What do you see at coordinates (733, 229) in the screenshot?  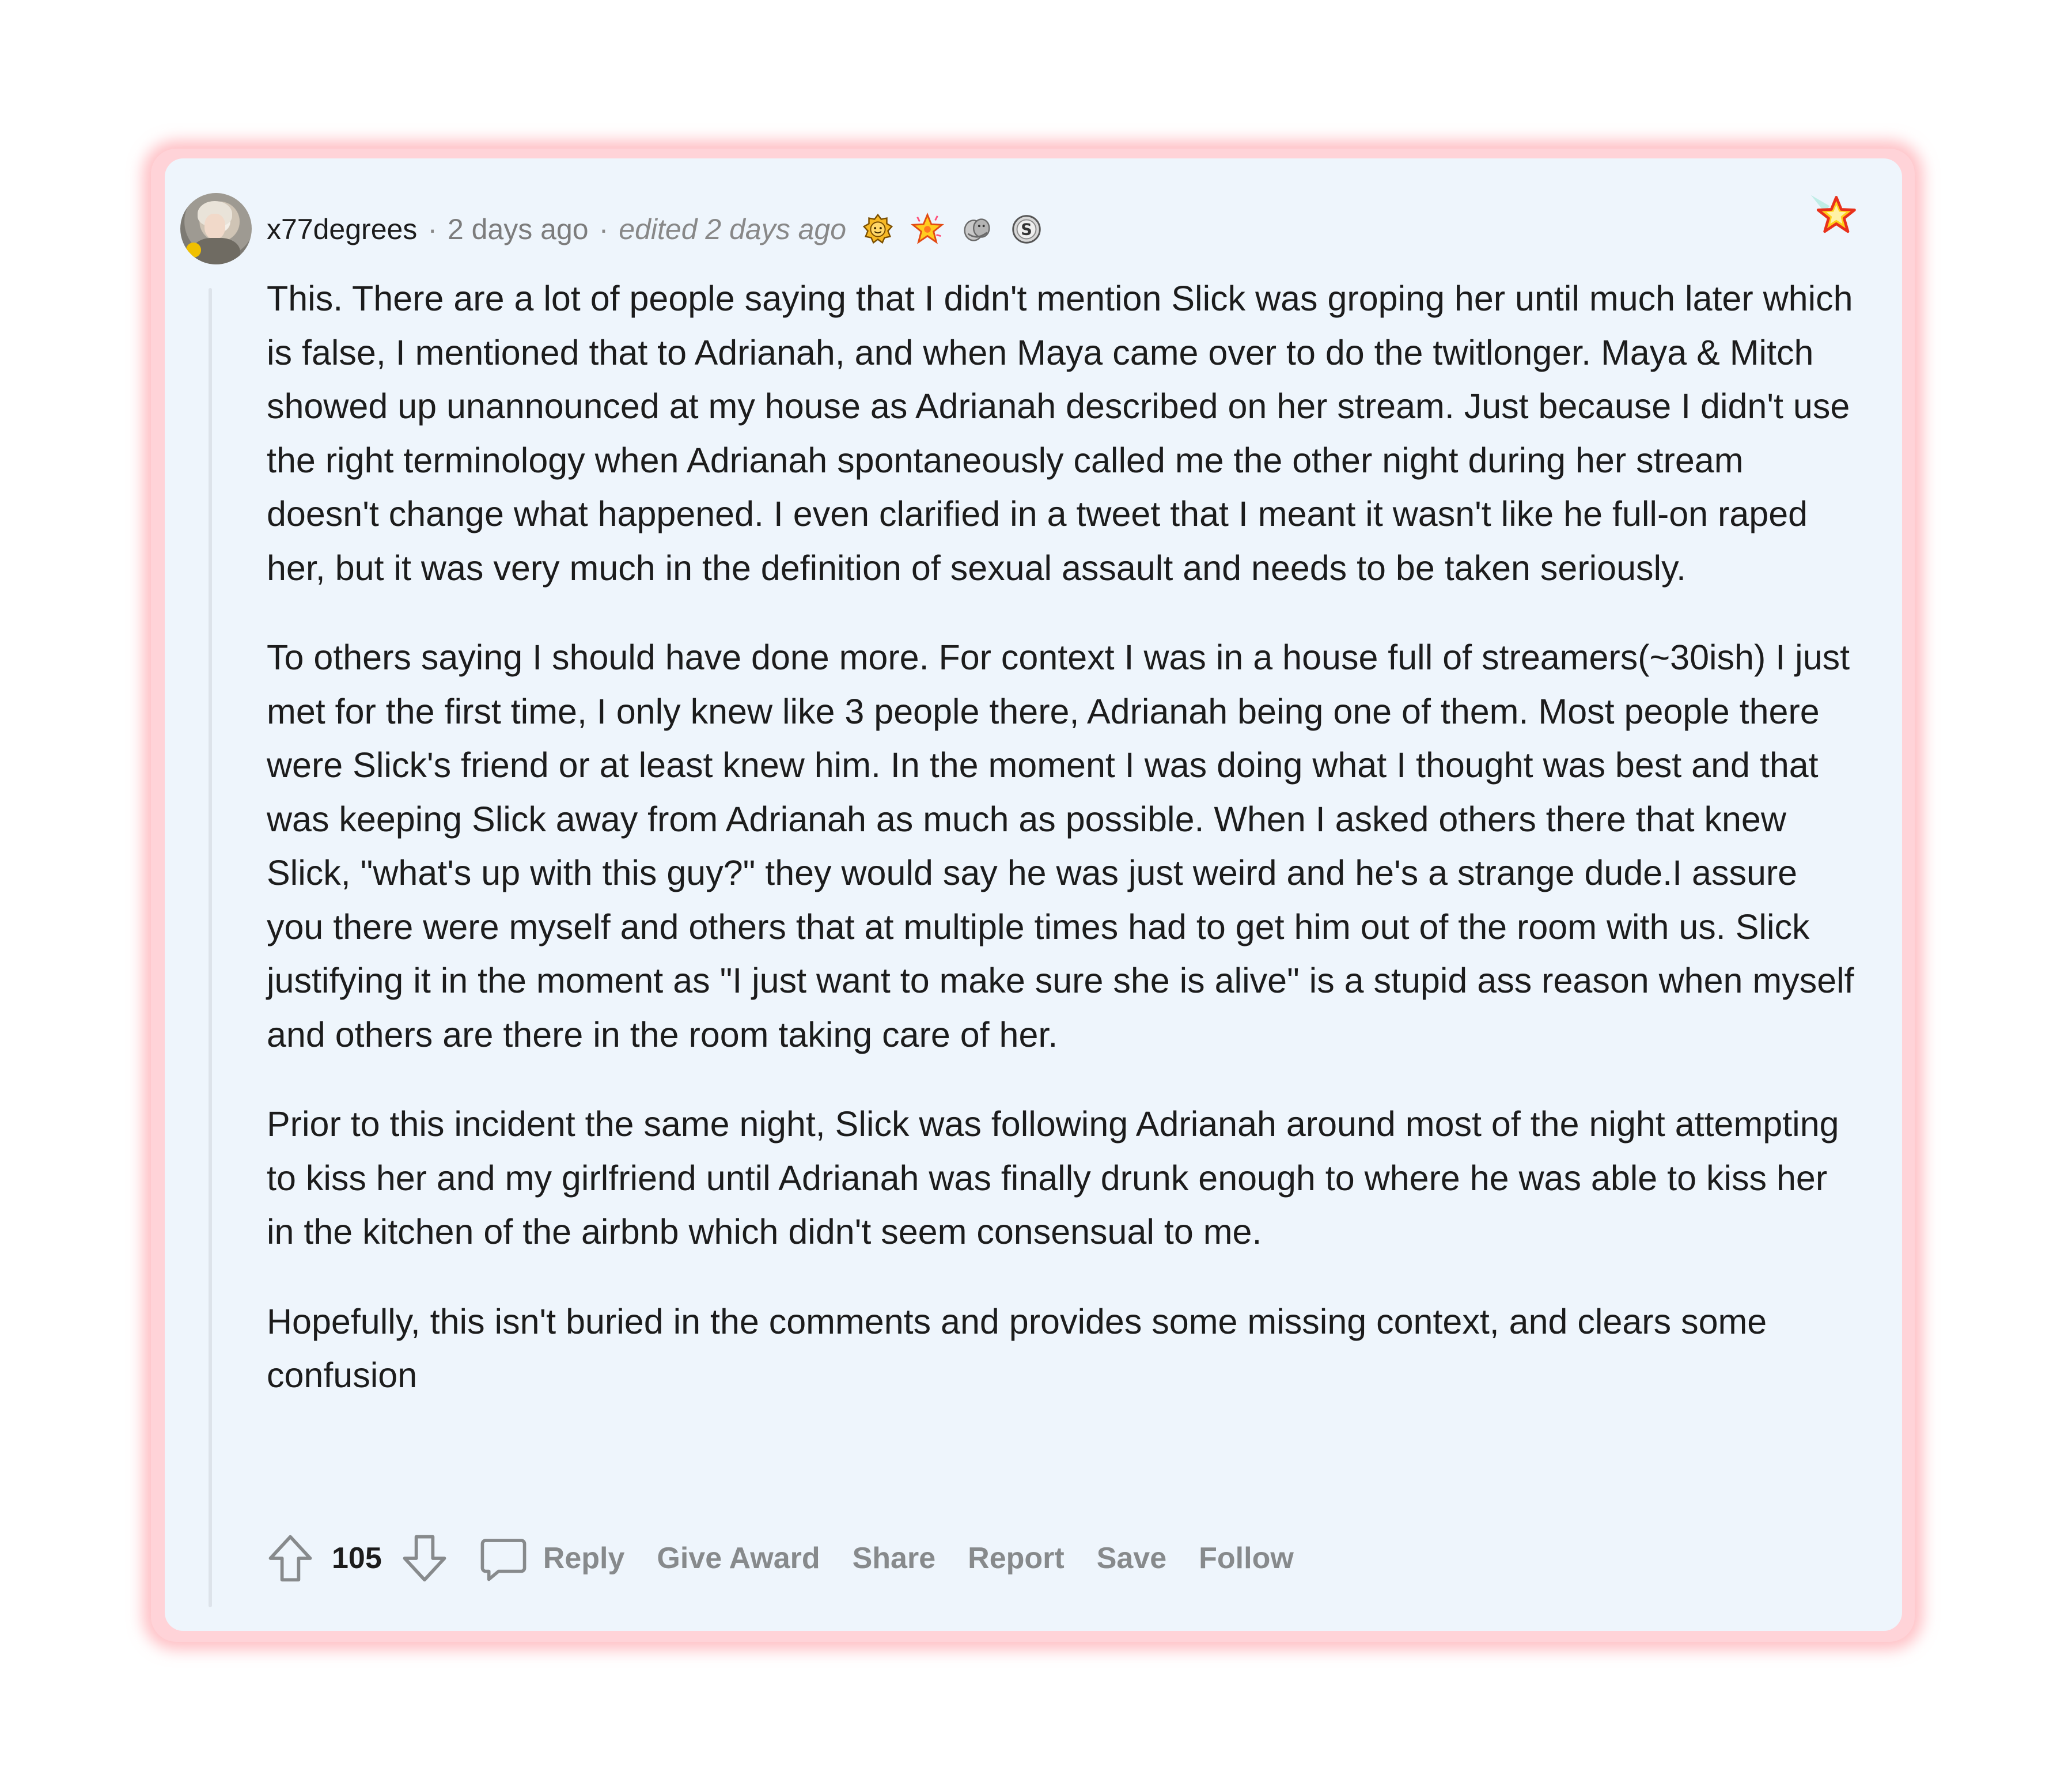 I see `edited-label: edited 2 days ago` at bounding box center [733, 229].